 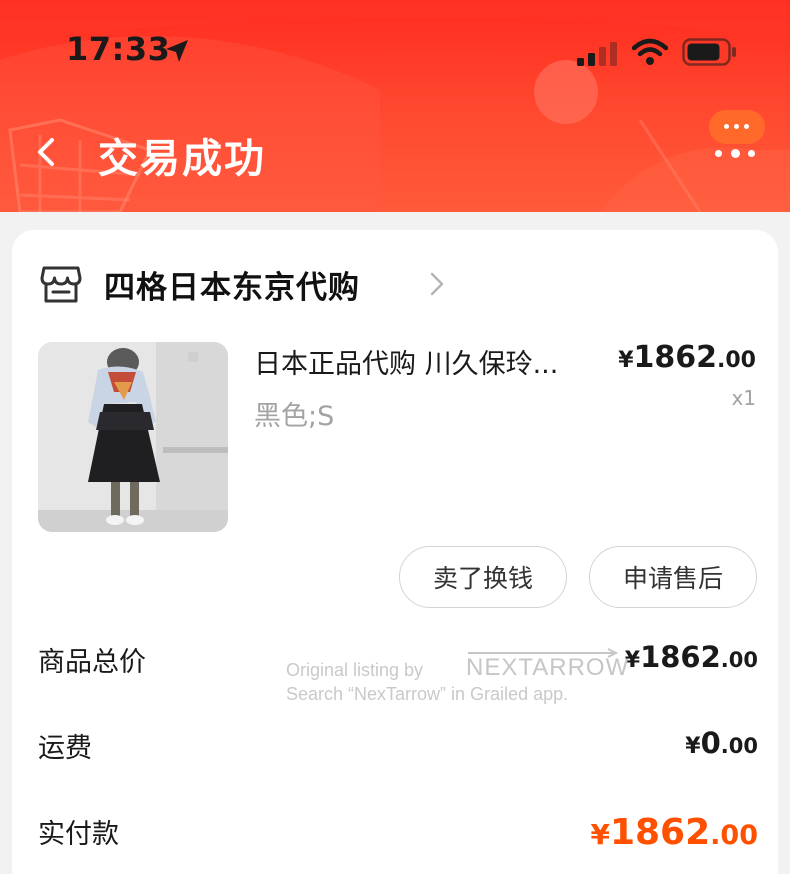 What do you see at coordinates (182, 159) in the screenshot?
I see `page-title: 交易成功` at bounding box center [182, 159].